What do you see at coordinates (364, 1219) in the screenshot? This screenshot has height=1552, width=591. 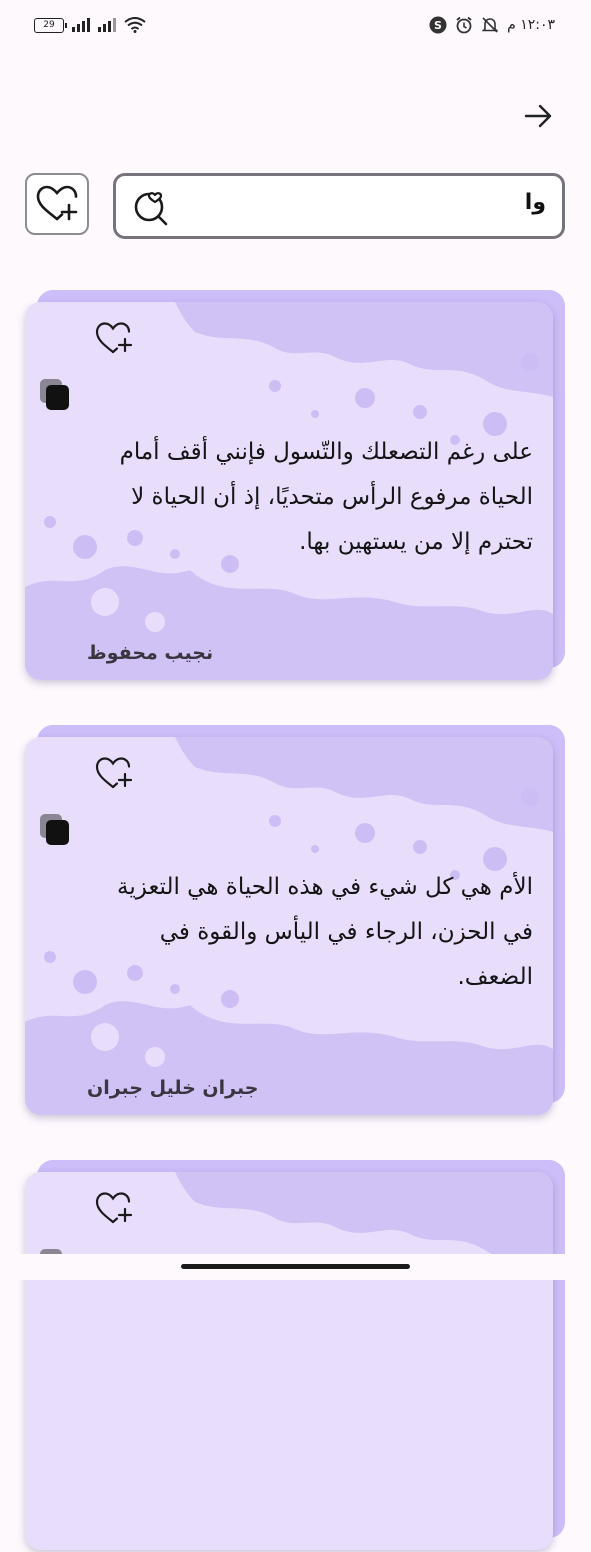 I see `paint-splash-decoration` at bounding box center [364, 1219].